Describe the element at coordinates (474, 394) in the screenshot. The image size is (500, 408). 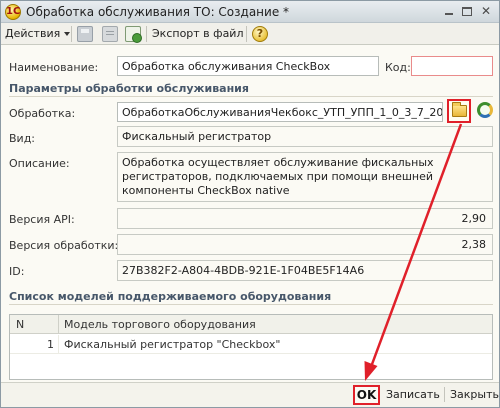
I see `close-button: Закрыть` at that location.